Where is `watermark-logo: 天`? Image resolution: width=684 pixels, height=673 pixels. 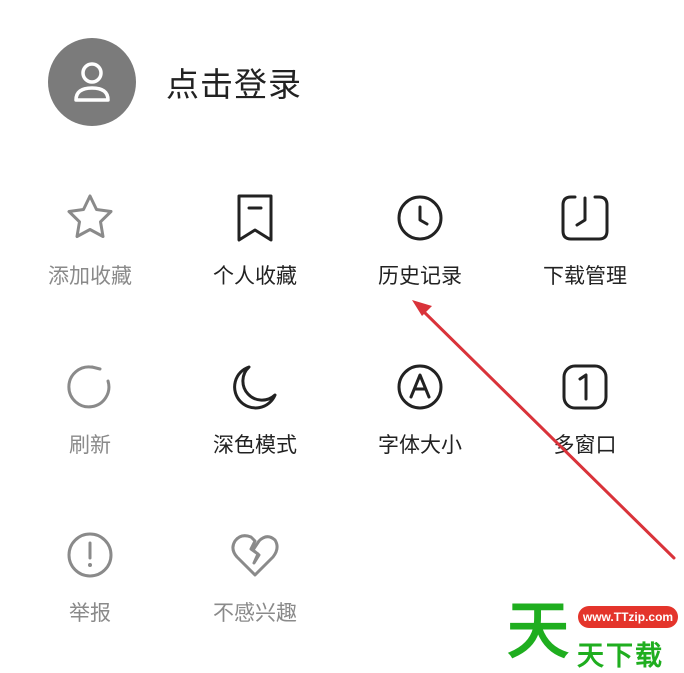
watermark-logo: 天 is located at coordinates (538, 630).